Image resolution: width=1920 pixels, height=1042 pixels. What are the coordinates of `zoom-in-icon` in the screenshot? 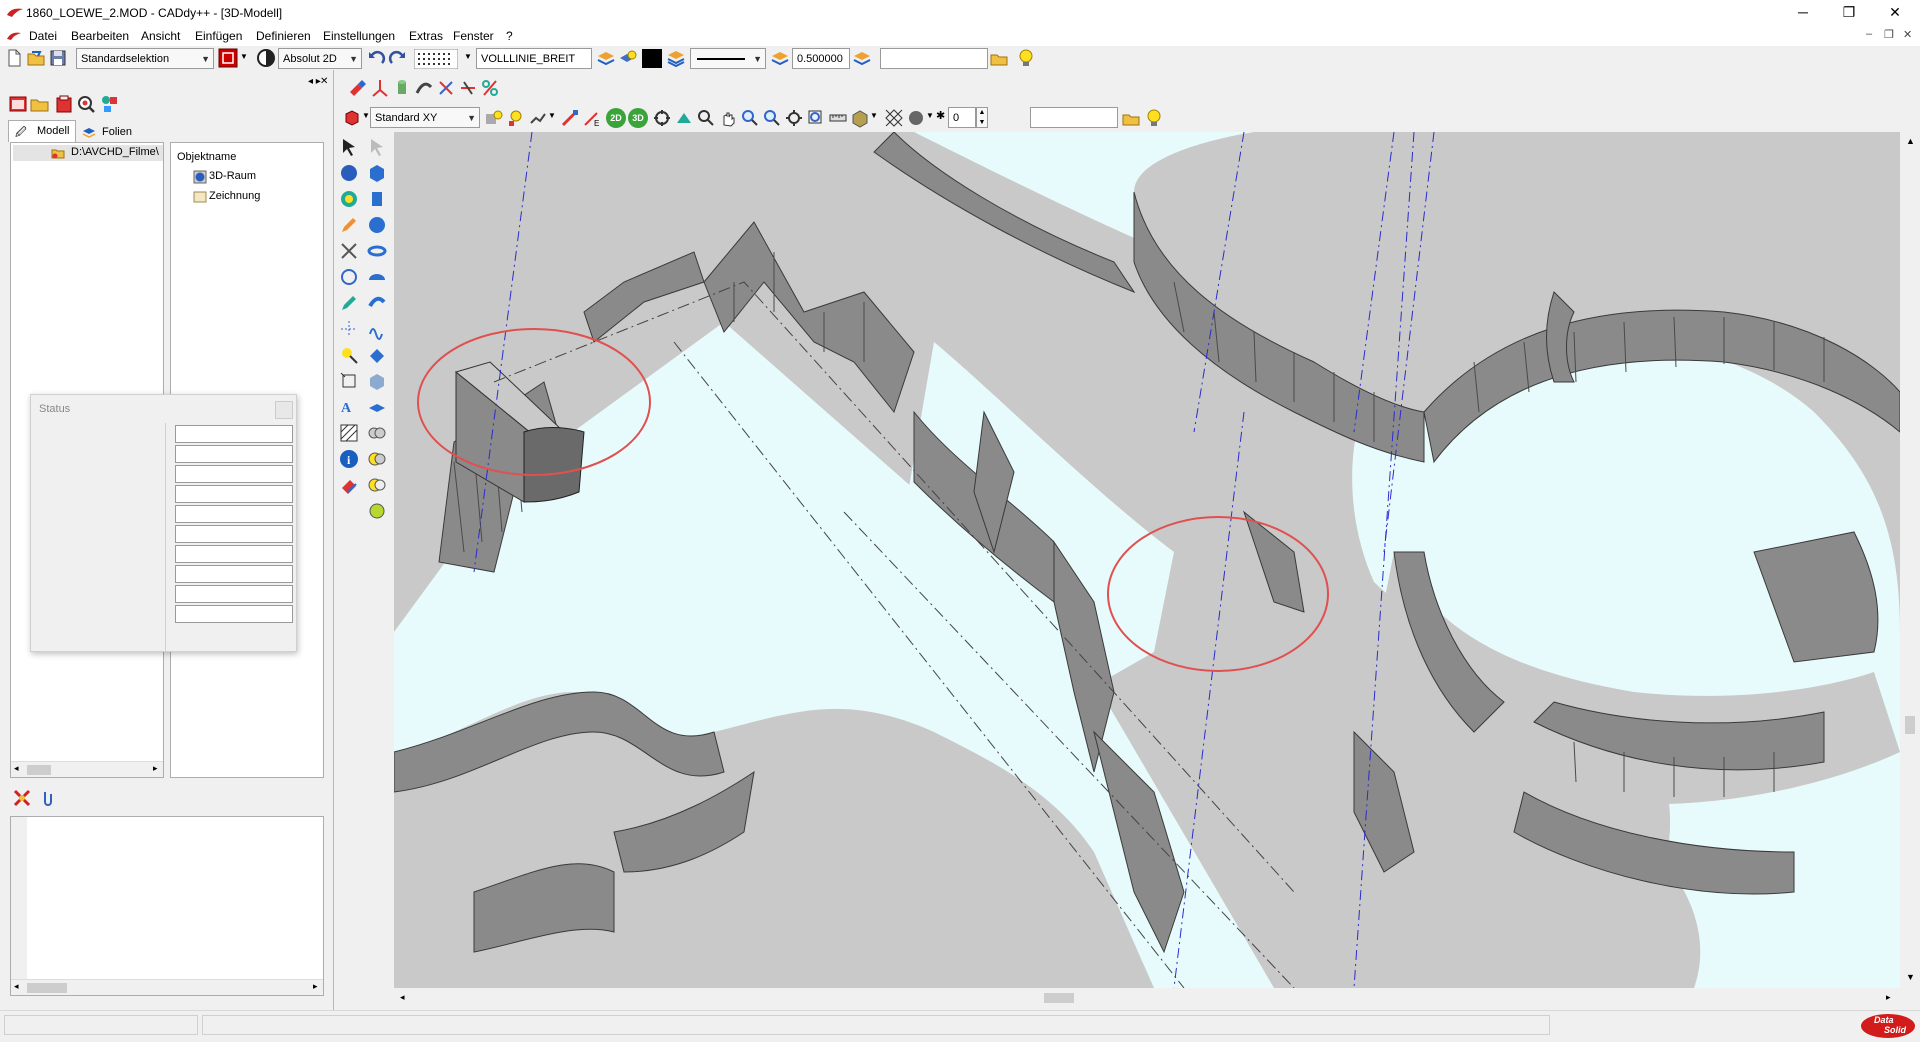 It's located at (750, 118).